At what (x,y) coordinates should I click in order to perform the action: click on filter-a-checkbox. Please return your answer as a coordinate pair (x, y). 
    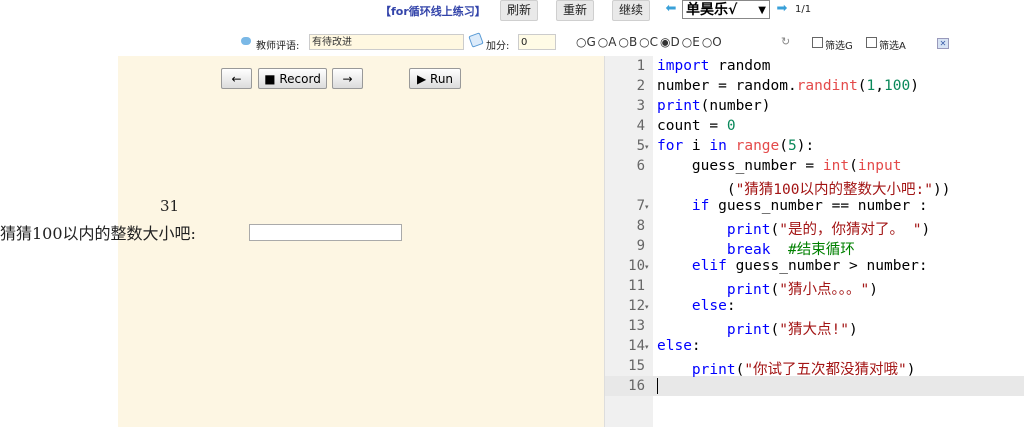
    Looking at the image, I should click on (871, 42).